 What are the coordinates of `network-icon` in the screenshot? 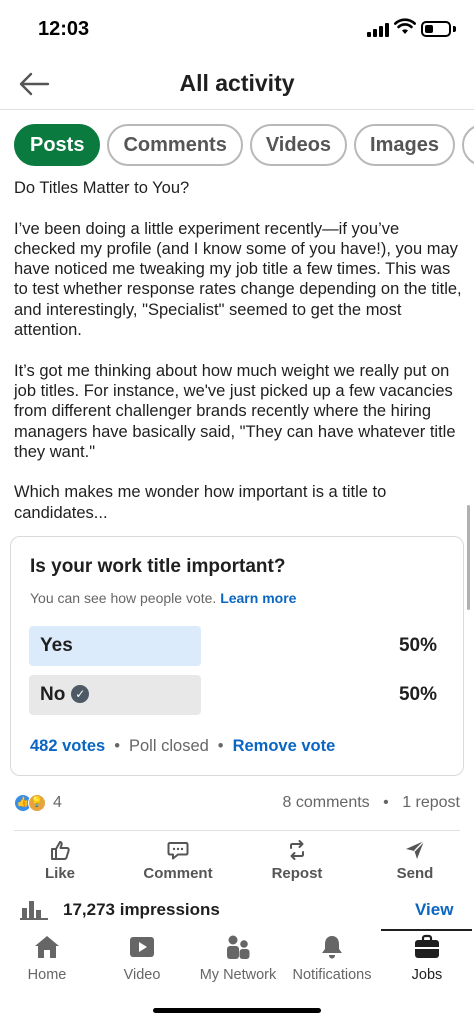 It's located at (238, 947).